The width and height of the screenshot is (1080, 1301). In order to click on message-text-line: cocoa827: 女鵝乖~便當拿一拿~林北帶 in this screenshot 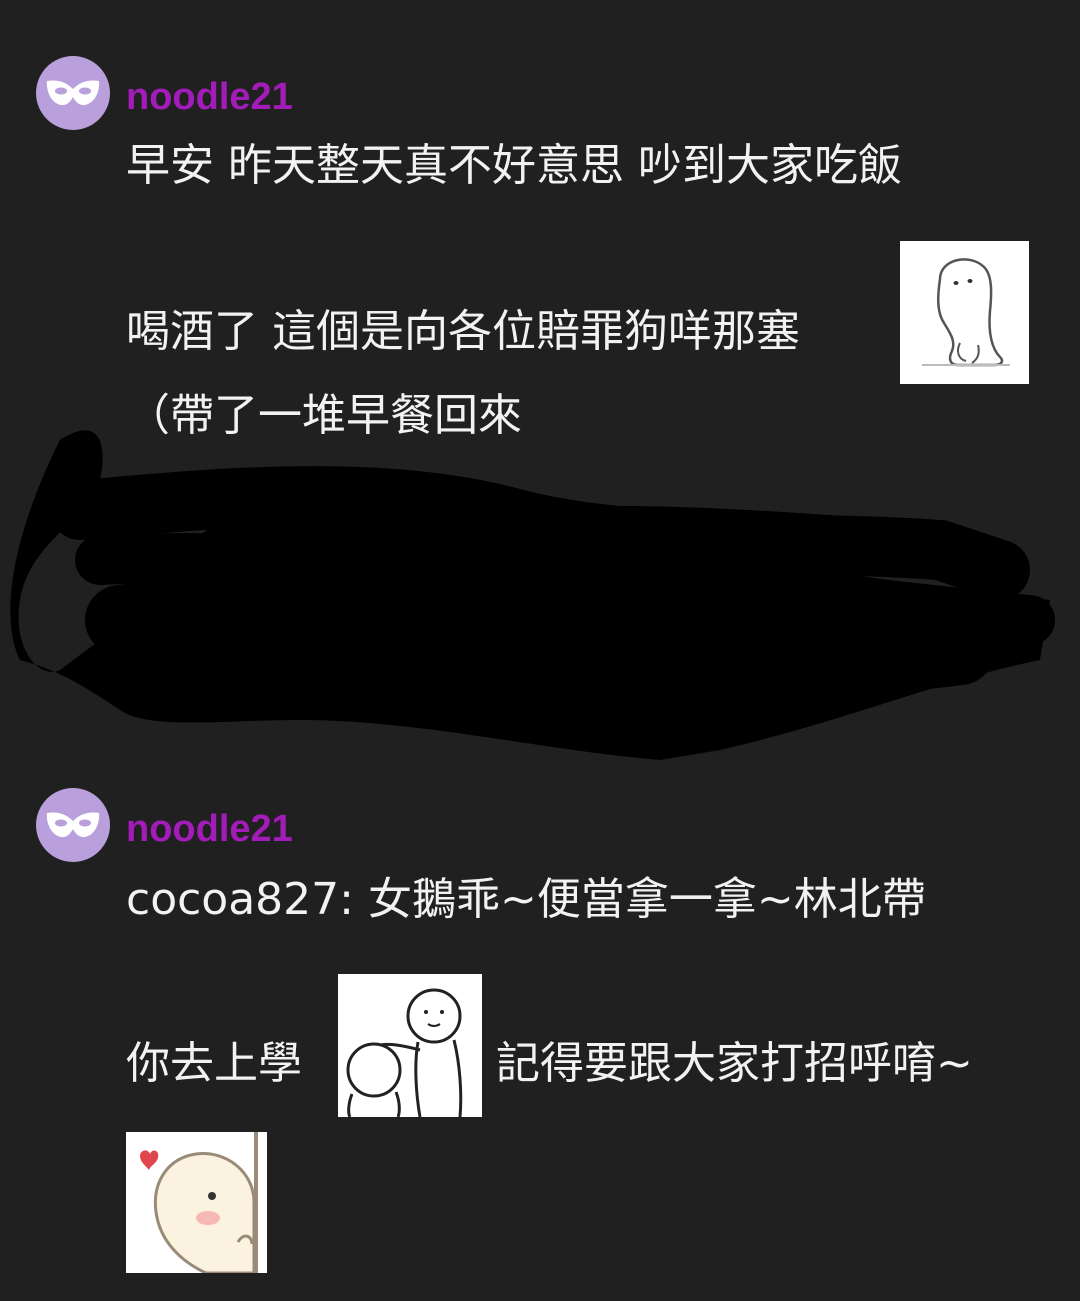, I will do `click(526, 899)`.